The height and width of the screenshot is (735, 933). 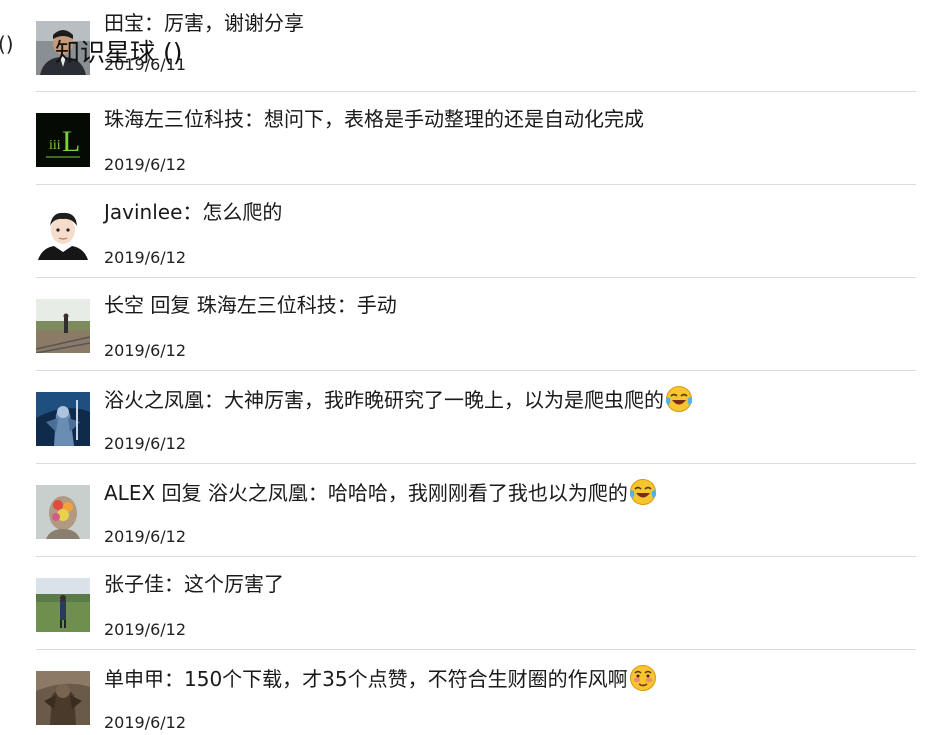 I want to click on comment-text: Javinlee：怎么爬的, so click(x=193, y=212).